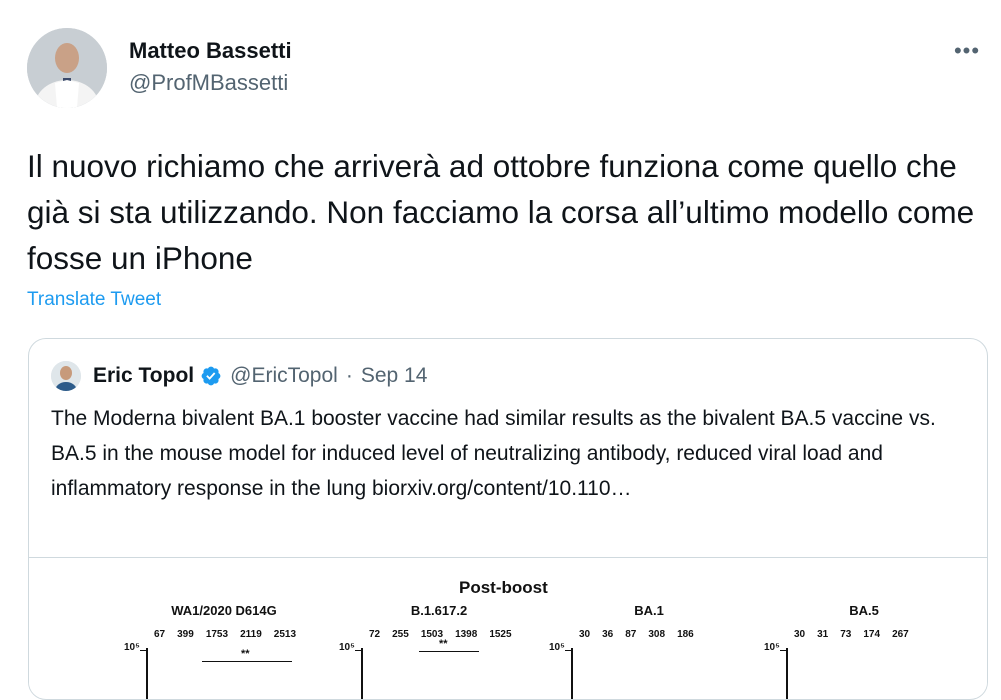 This screenshot has width=1001, height=700. I want to click on author-avatar, so click(67, 68).